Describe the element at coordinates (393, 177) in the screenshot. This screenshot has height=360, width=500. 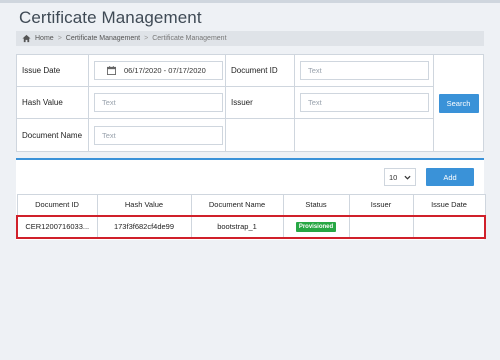
I see `page-size-value: 10` at that location.